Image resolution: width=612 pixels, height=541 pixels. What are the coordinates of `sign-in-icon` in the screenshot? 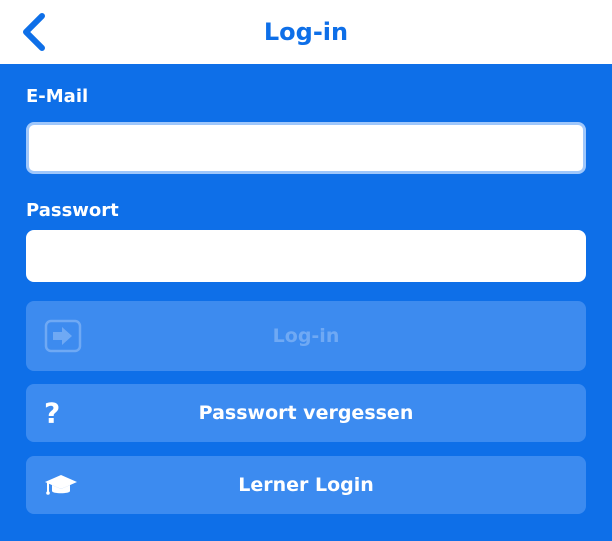 It's located at (63, 336).